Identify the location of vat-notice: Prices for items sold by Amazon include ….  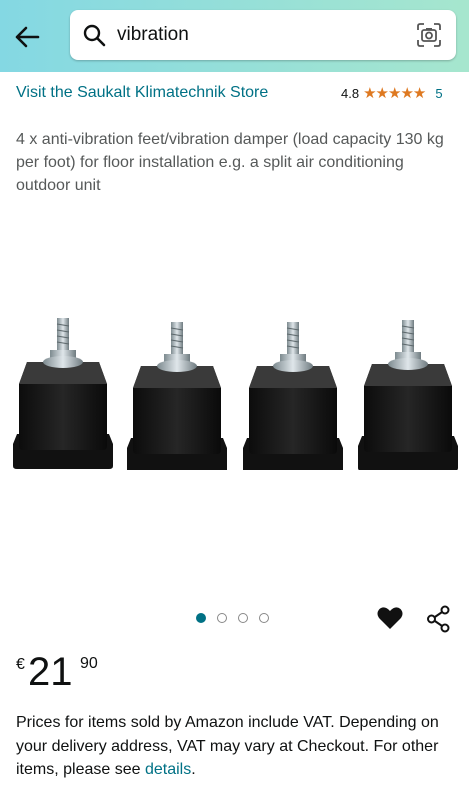
(238, 746).